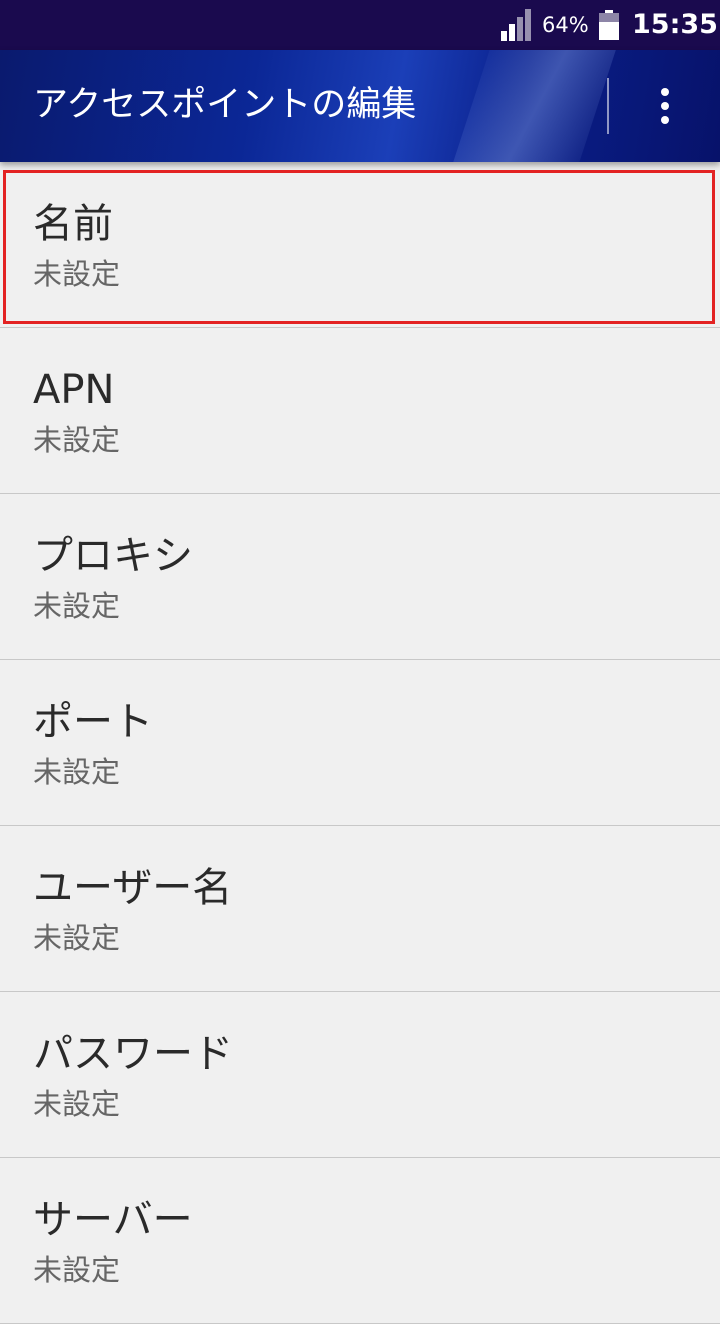 The image size is (720, 1324). Describe the element at coordinates (225, 105) in the screenshot. I see `page-title: アクセスポイントの編集` at that location.